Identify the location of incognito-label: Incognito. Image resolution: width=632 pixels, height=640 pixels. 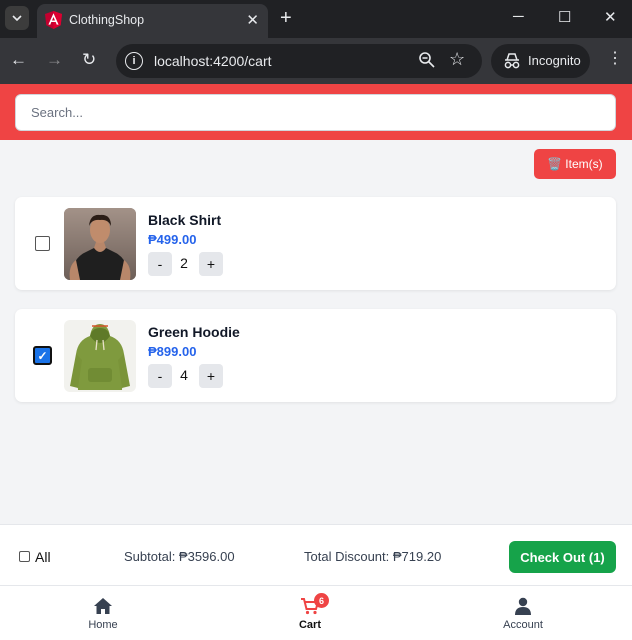
(554, 60).